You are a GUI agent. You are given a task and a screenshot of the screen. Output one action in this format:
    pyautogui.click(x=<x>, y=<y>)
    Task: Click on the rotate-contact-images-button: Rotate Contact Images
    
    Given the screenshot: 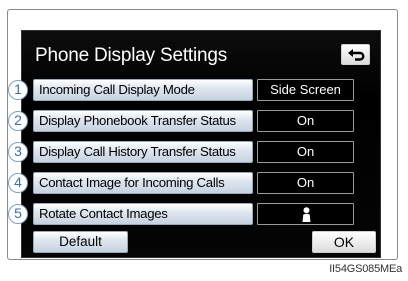 What is the action you would take?
    pyautogui.click(x=143, y=214)
    